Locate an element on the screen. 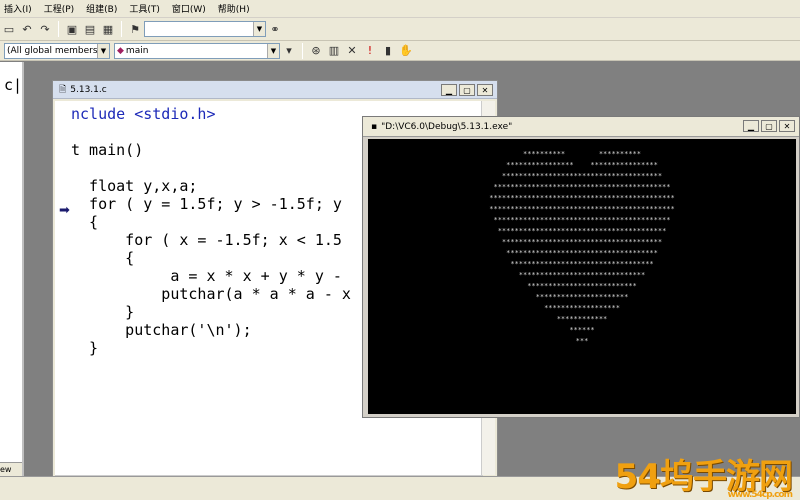 The image size is (800, 500). standard-toolbar: ▭ ↶ ↷ ▣ ▤ ▦ ⚑ ▼ ⚭ is located at coordinates (400, 29).